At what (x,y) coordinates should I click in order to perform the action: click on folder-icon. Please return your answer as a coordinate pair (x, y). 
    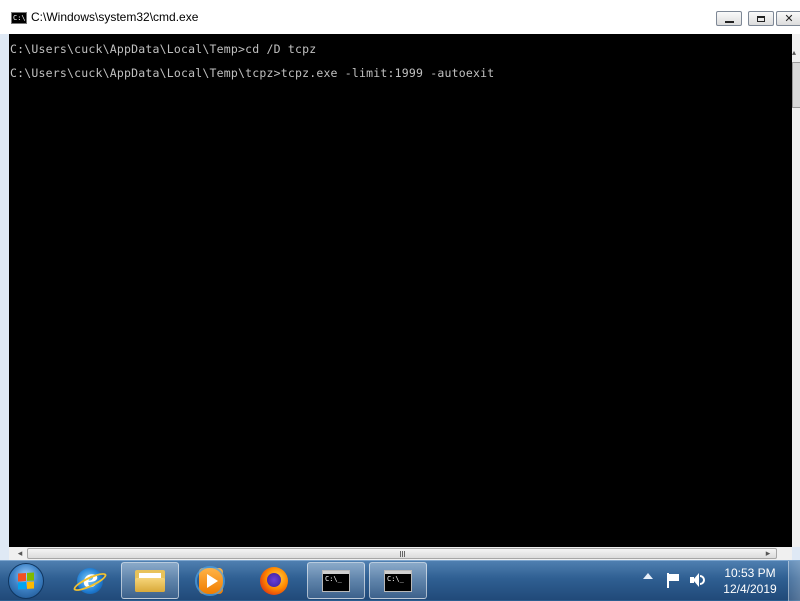
    Looking at the image, I should click on (150, 580).